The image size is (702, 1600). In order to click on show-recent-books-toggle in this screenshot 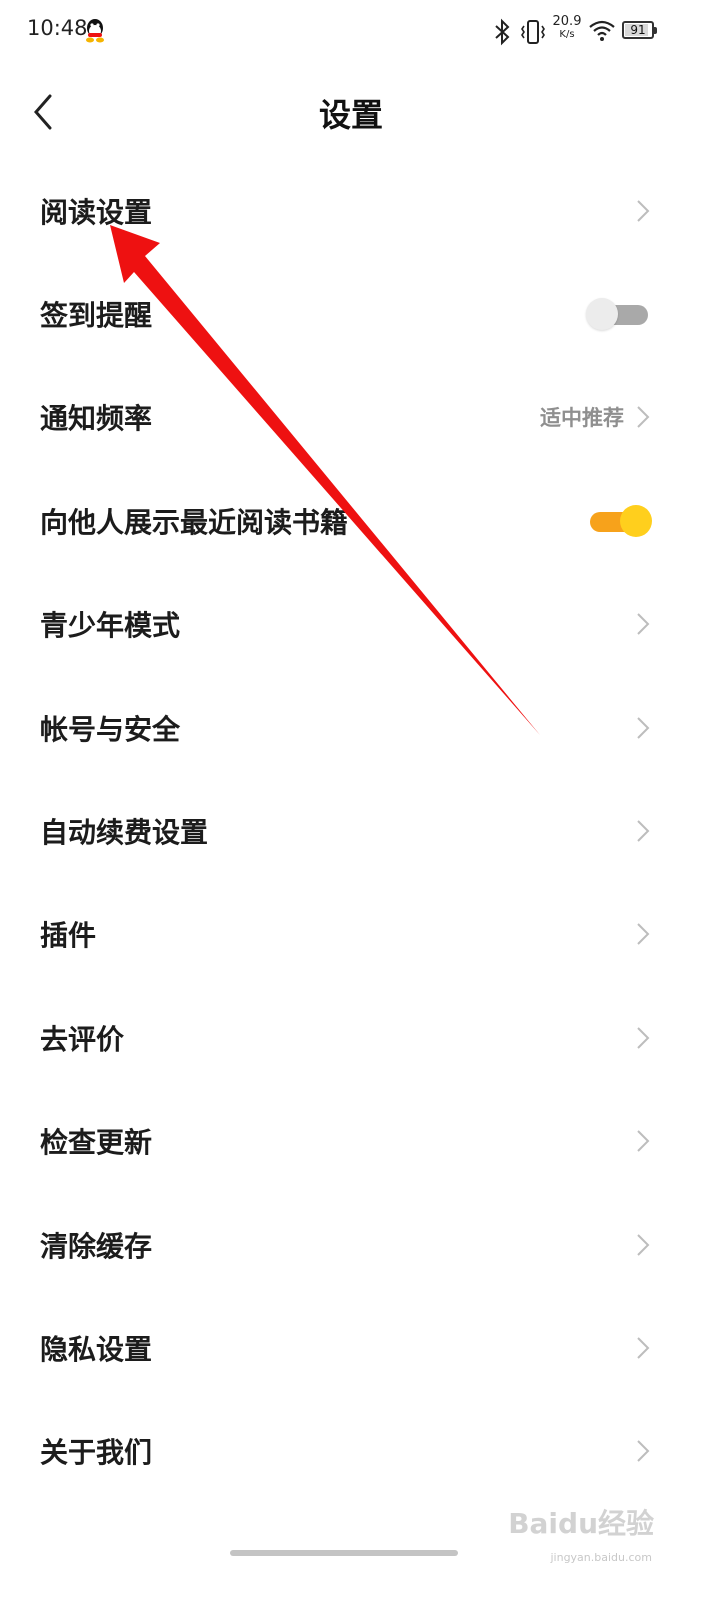, I will do `click(619, 521)`.